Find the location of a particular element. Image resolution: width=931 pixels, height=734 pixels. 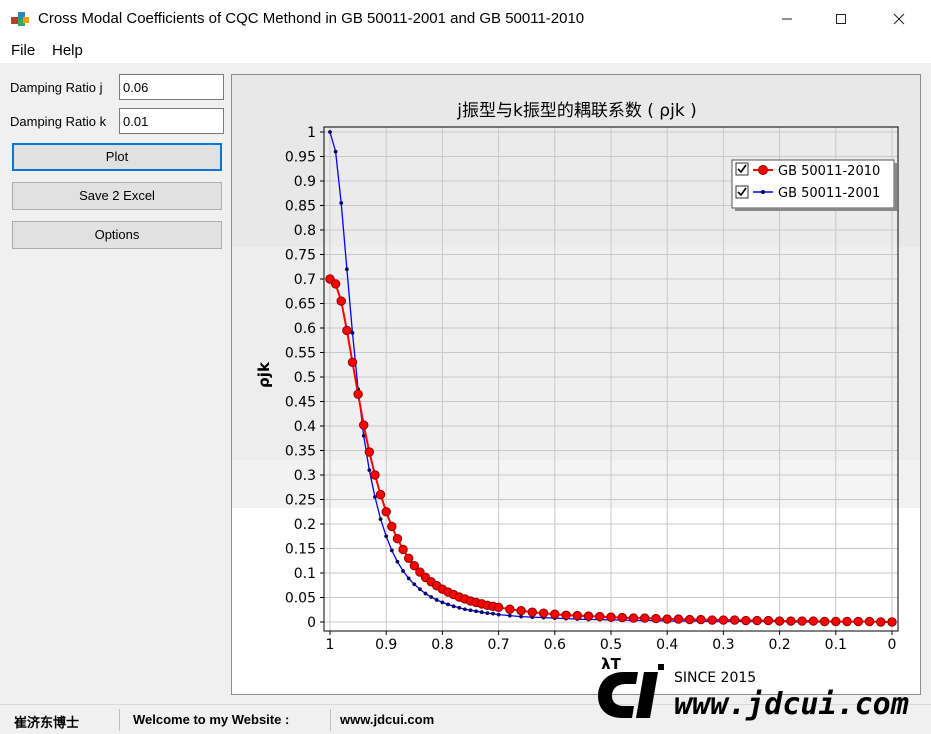

y-tick-label: 0.8 is located at coordinates (305, 231).